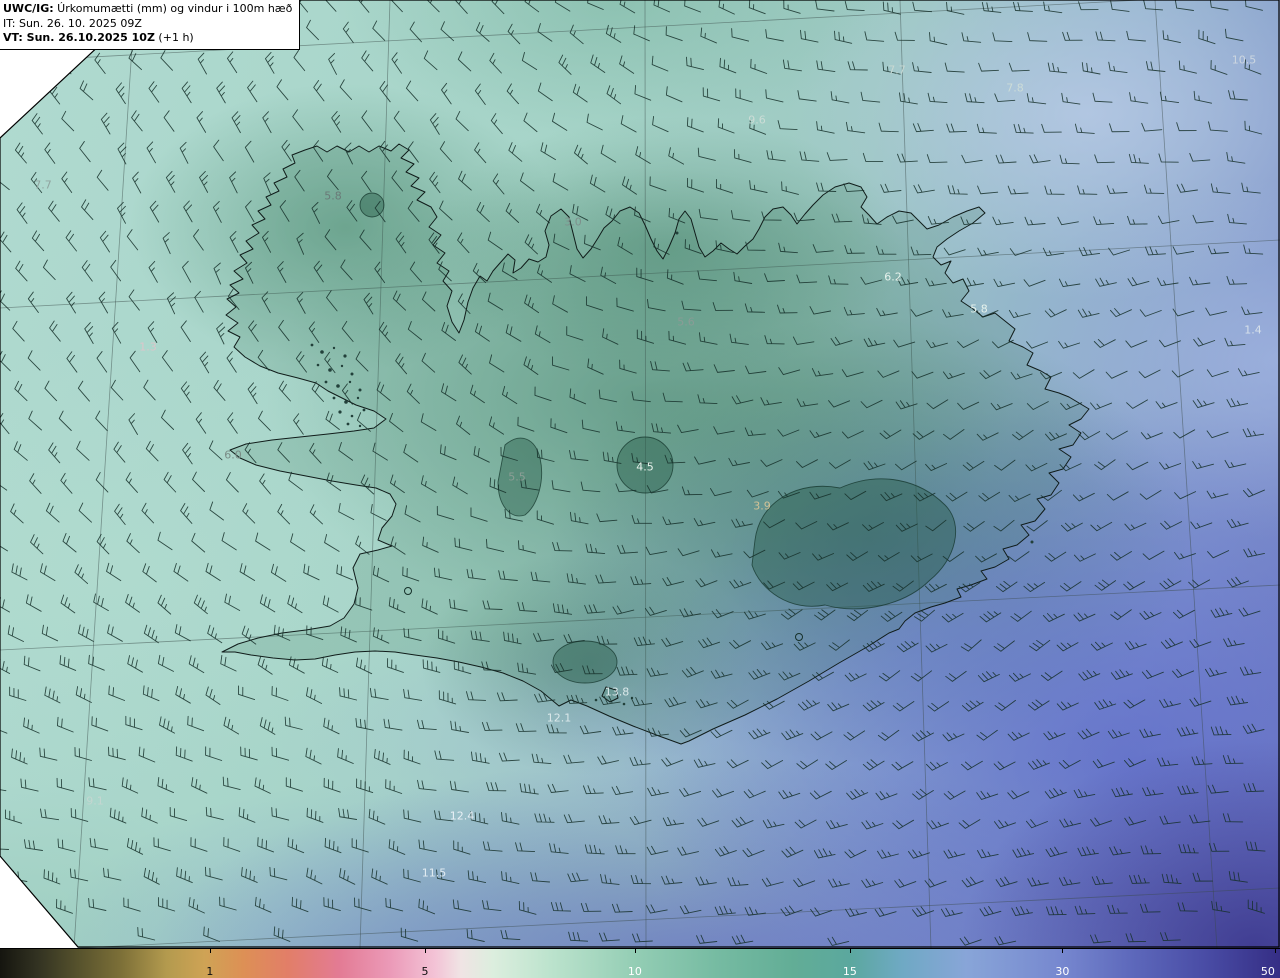  I want to click on lead-time: (+1 h), so click(174, 38).